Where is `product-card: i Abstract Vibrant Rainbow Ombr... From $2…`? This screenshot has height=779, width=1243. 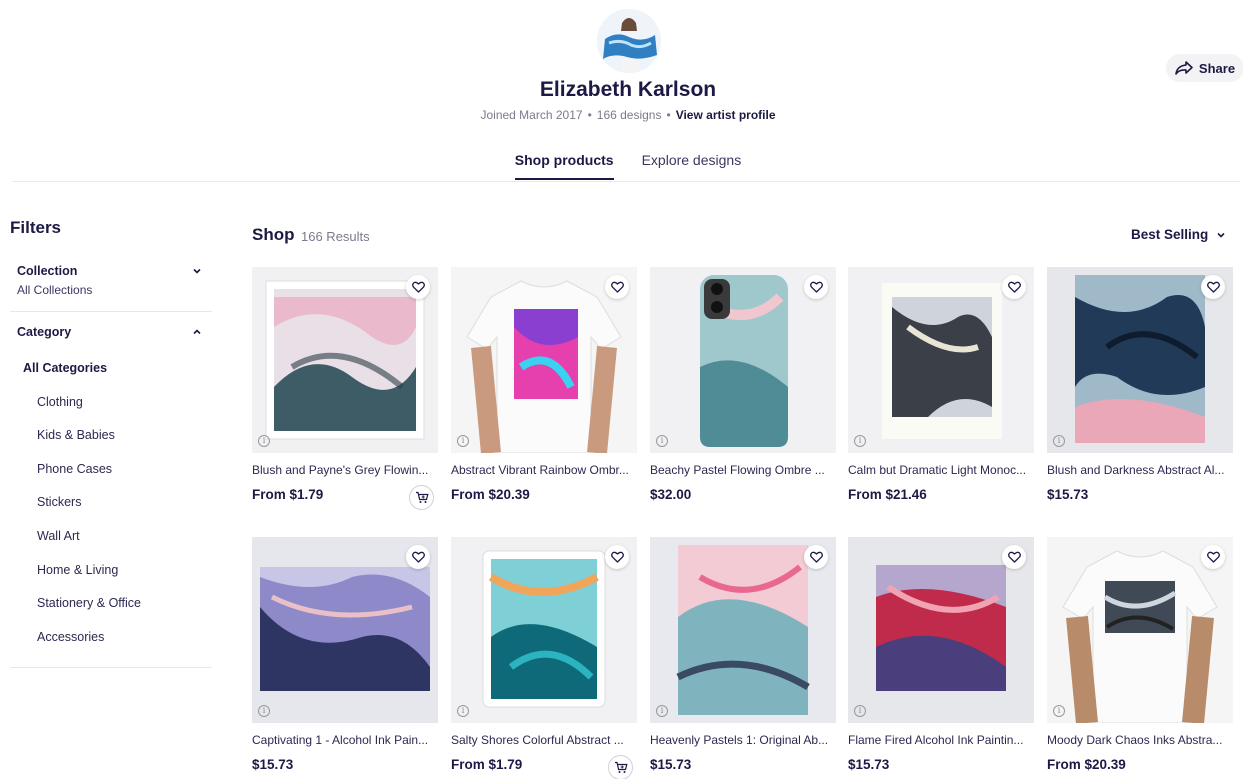
product-card: i Abstract Vibrant Rainbow Ombr... From $2… is located at coordinates (544, 384).